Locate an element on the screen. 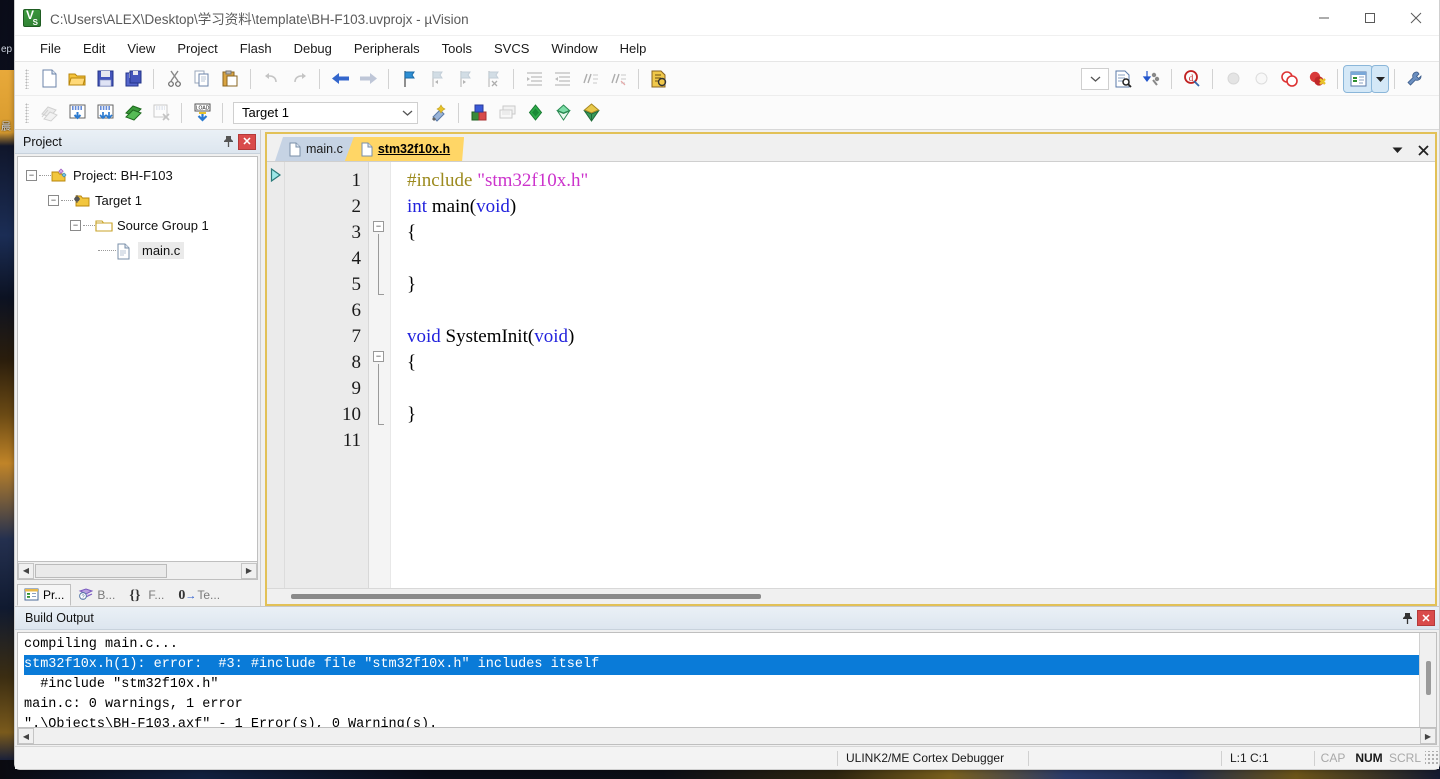 The width and height of the screenshot is (1440, 779). project-window-icon is located at coordinates (1358, 78).